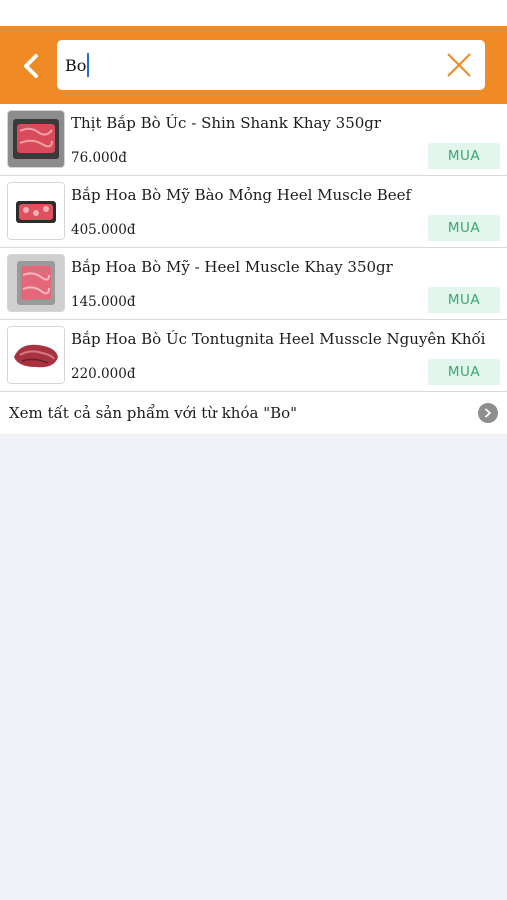 Image resolution: width=507 pixels, height=900 pixels. I want to click on status-bar, so click(253, 13).